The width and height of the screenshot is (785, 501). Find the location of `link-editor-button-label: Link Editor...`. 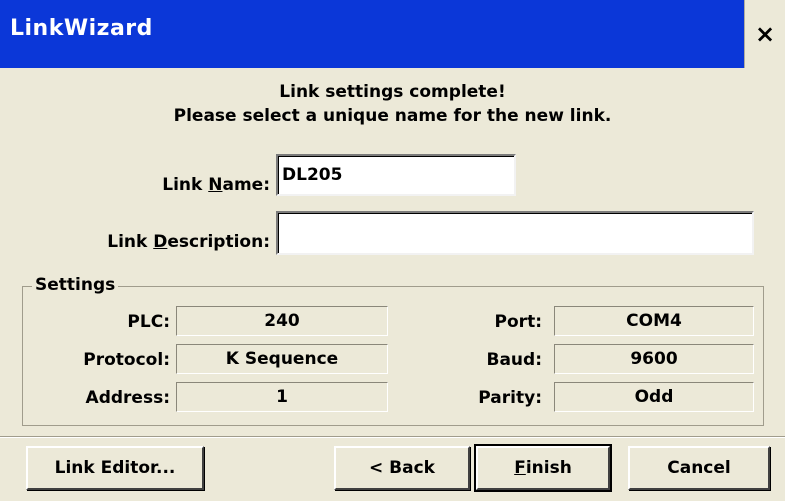

link-editor-button-label: Link Editor... is located at coordinates (115, 468).